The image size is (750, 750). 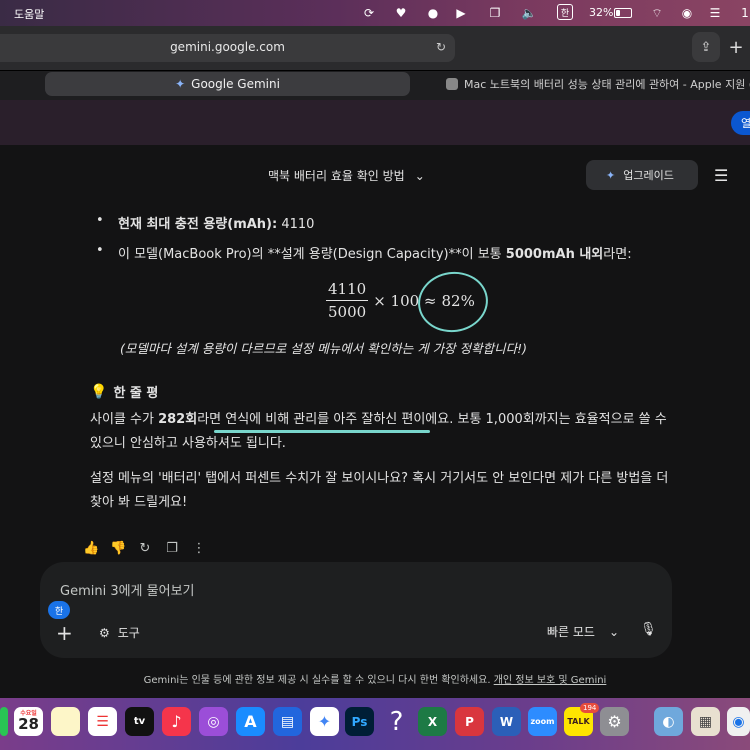 I want to click on response-actions: 👍 👎 ↻ ❐ ⋮, so click(x=145, y=548).